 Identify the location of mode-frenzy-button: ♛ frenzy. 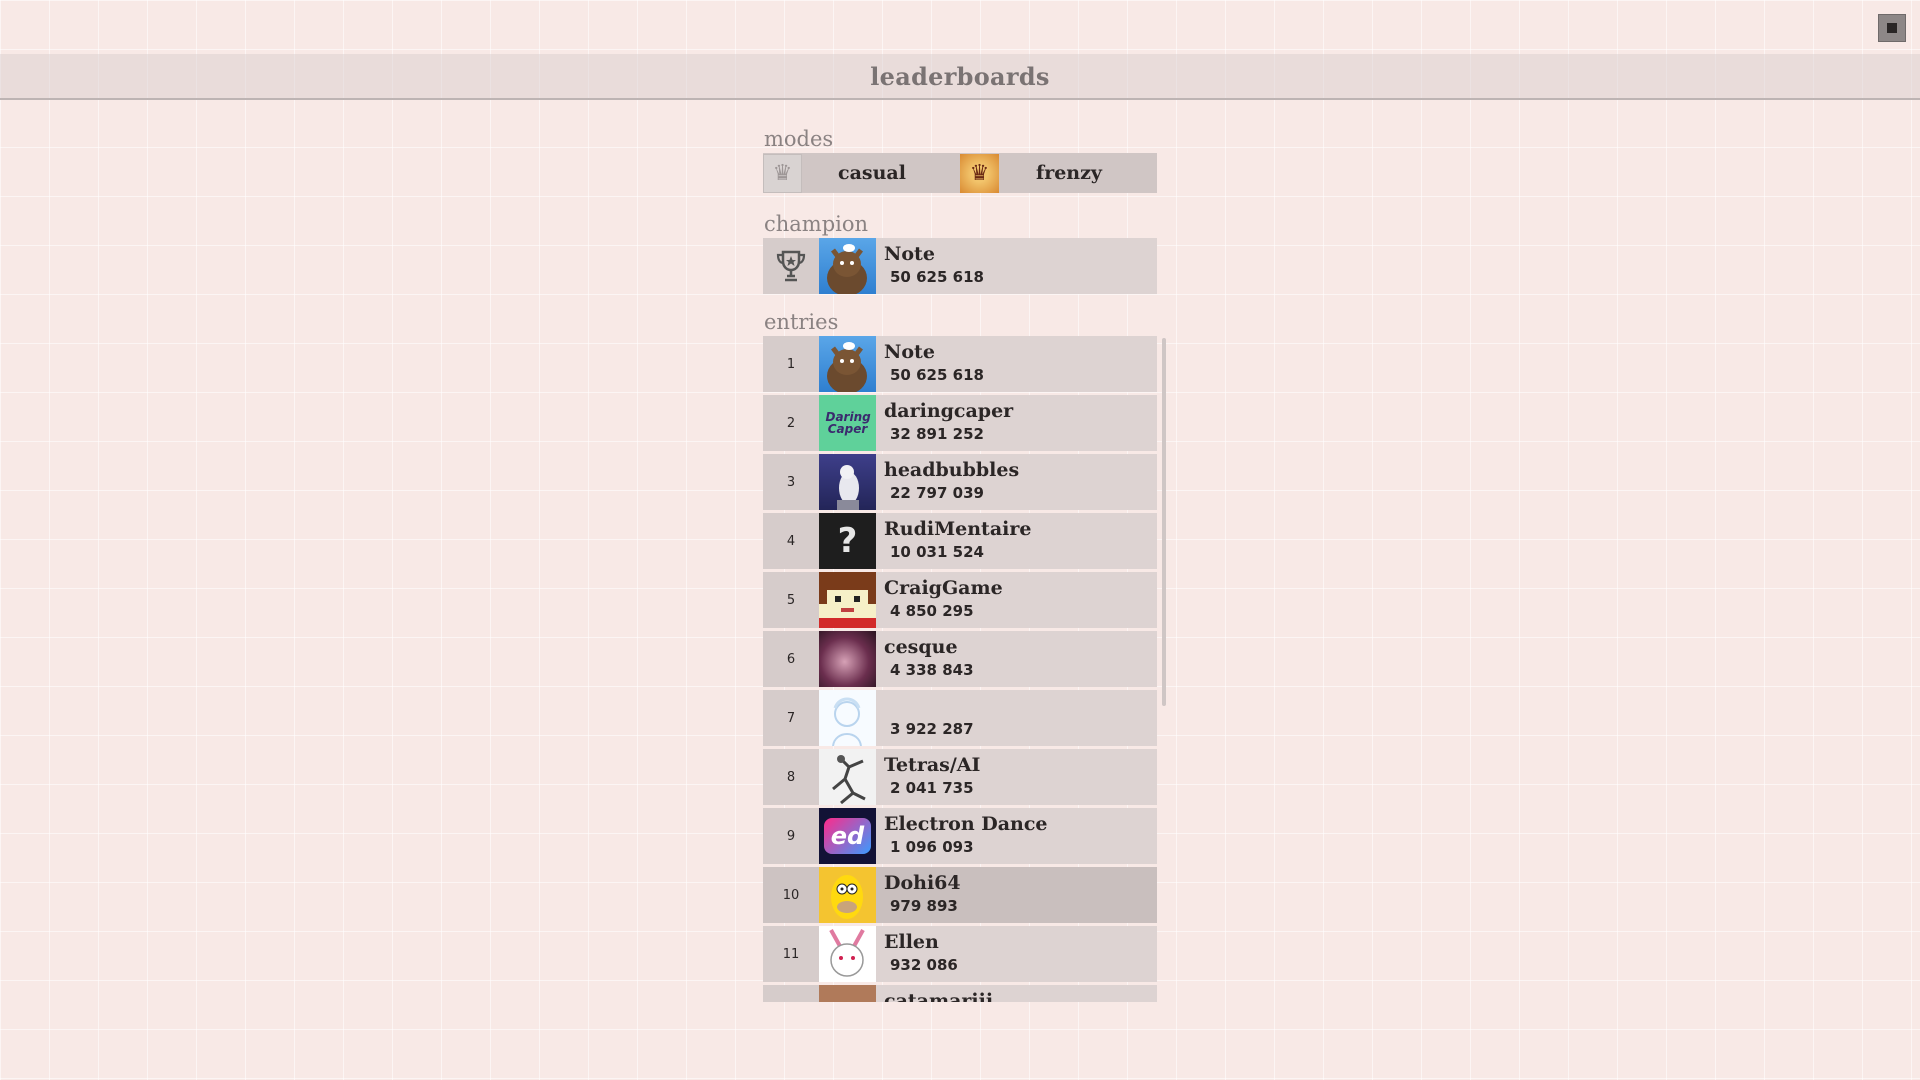
(1058, 173).